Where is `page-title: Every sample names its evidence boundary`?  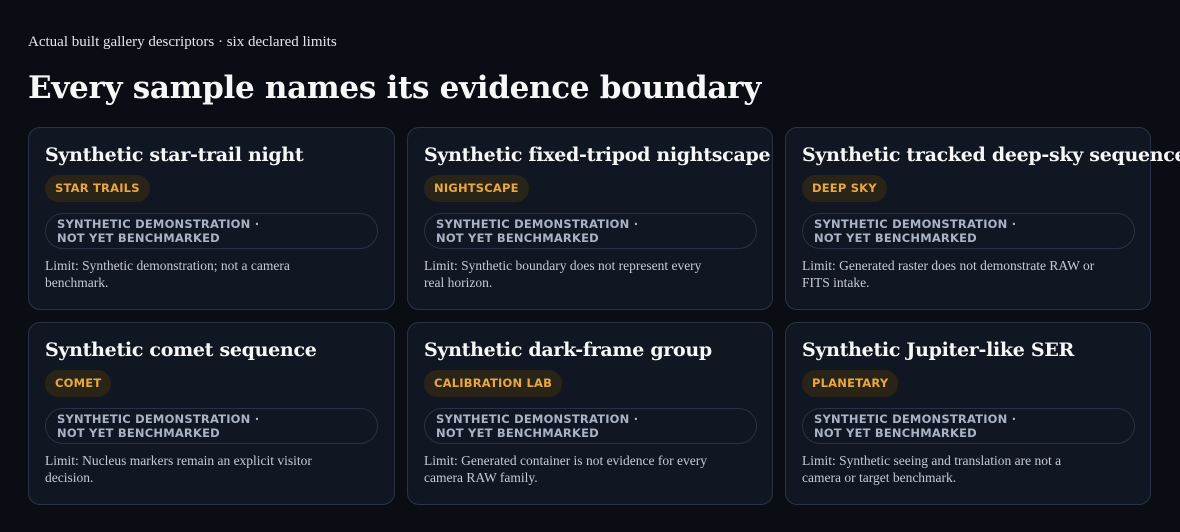
page-title: Every sample names its evidence boundary is located at coordinates (394, 88).